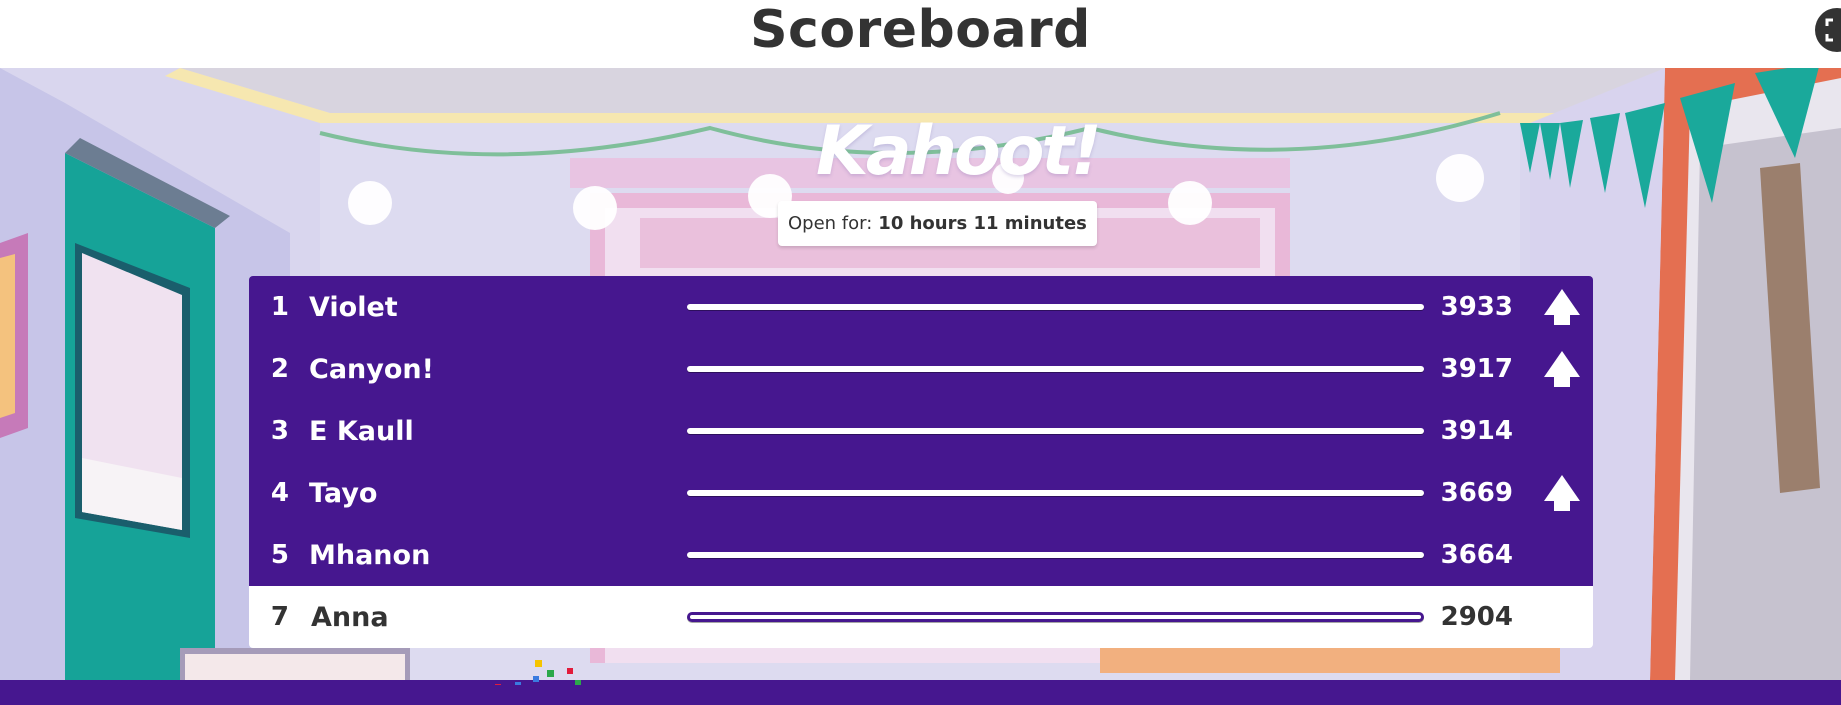  What do you see at coordinates (371, 369) in the screenshot?
I see `player-name: Canyon!` at bounding box center [371, 369].